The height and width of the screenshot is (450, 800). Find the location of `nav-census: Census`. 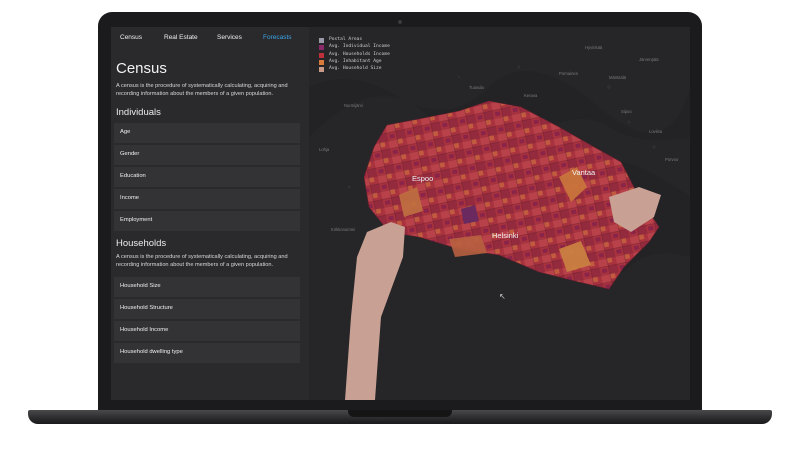

nav-census: Census is located at coordinates (131, 37).